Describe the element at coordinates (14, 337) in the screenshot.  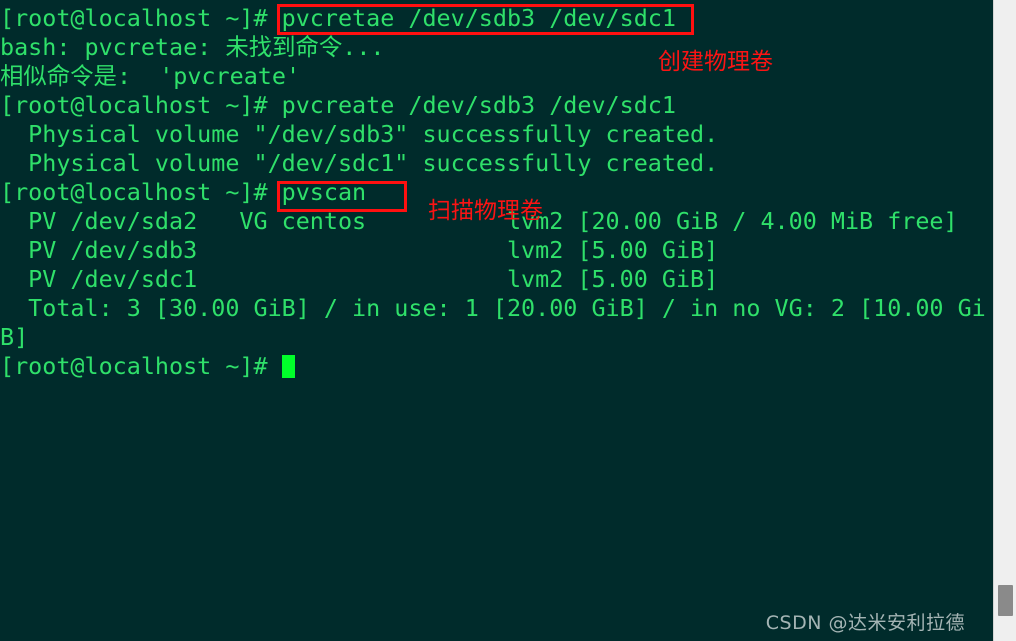
I see `terminal-line: B]` at that location.